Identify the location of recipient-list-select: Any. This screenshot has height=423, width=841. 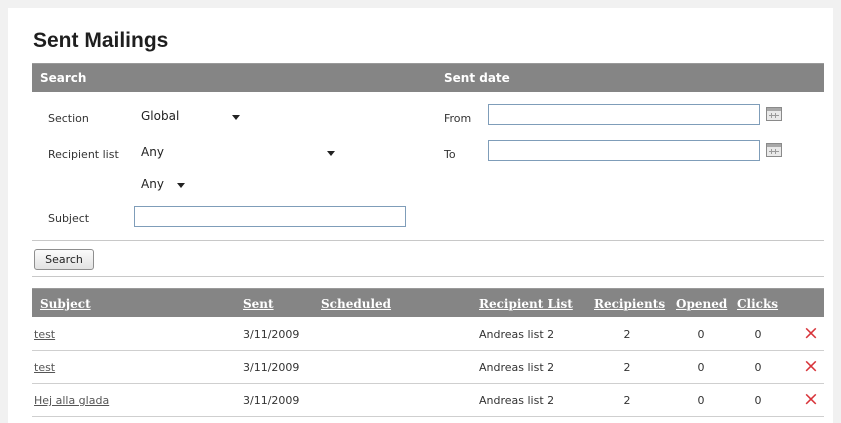
(239, 152).